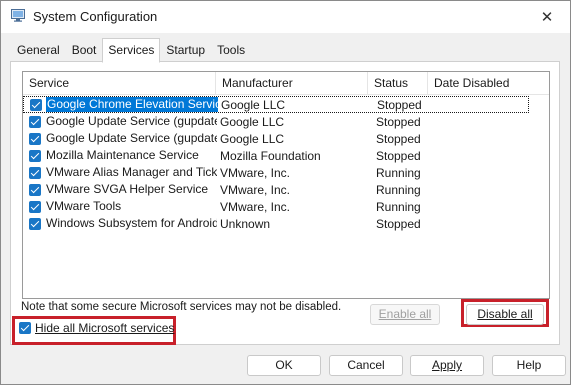  I want to click on tab-general: General, so click(38, 50).